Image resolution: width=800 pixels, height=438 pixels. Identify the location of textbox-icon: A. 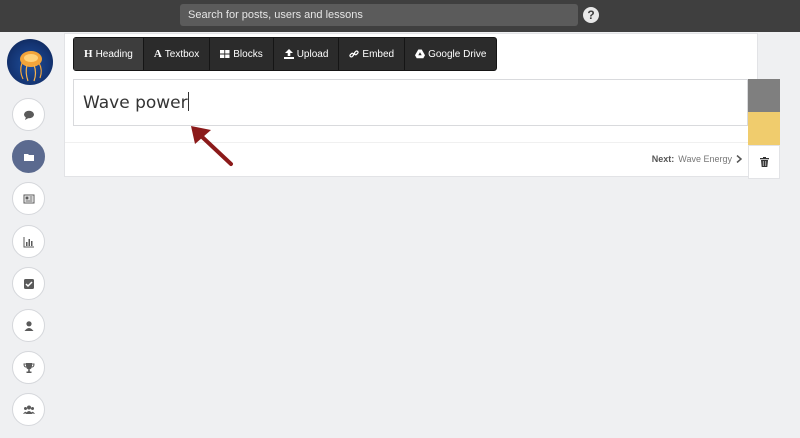
(157, 54).